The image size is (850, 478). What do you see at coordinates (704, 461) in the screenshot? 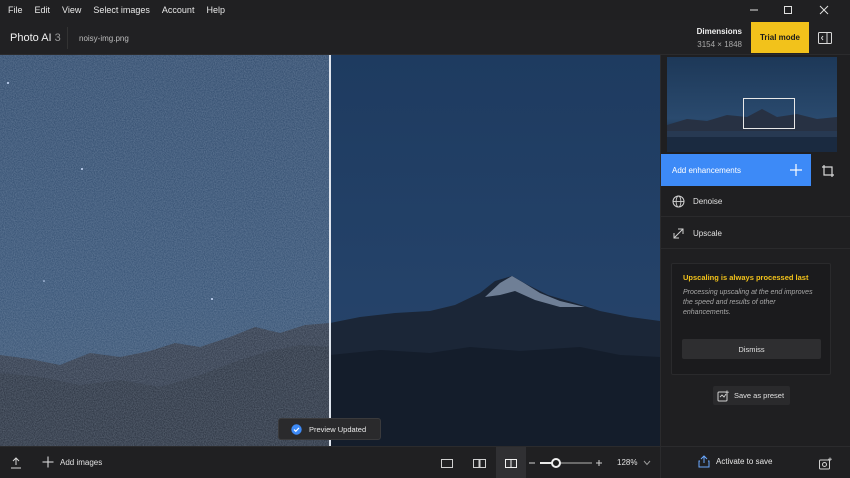
I see `share-upload-icon` at bounding box center [704, 461].